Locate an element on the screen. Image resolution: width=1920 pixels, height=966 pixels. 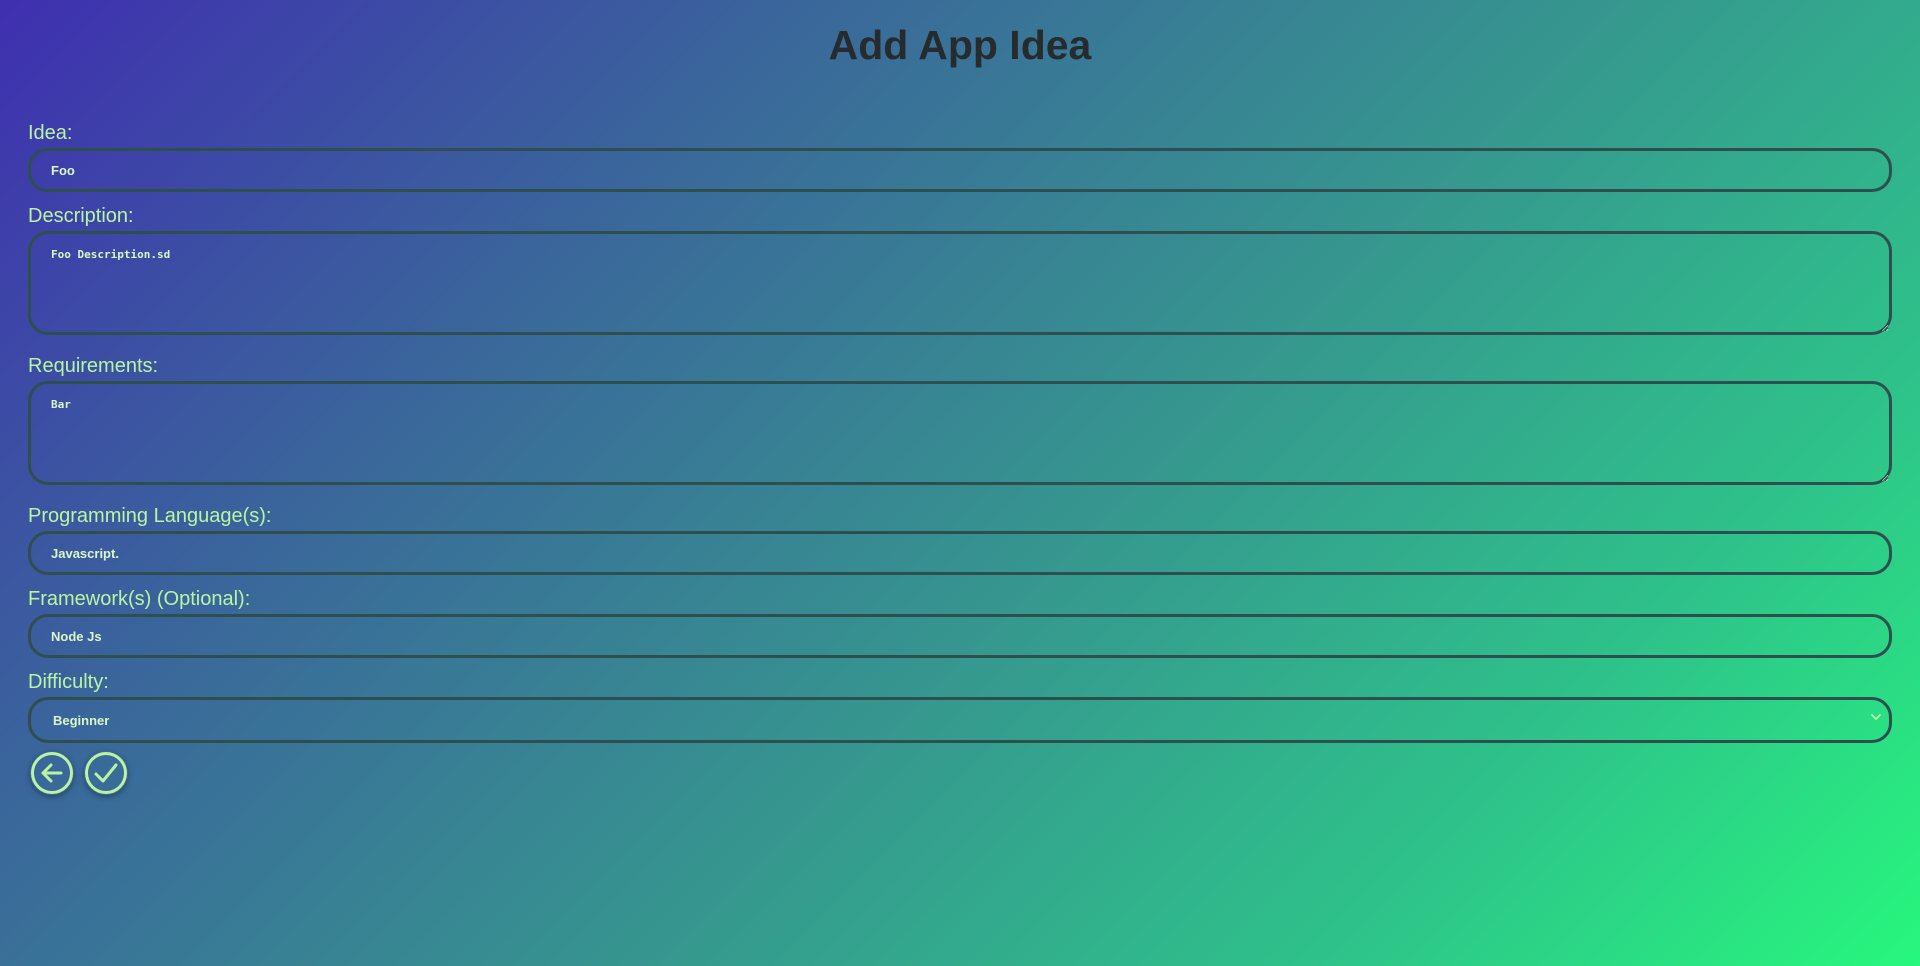
languages-label: Programming Language(s): is located at coordinates (150, 516).